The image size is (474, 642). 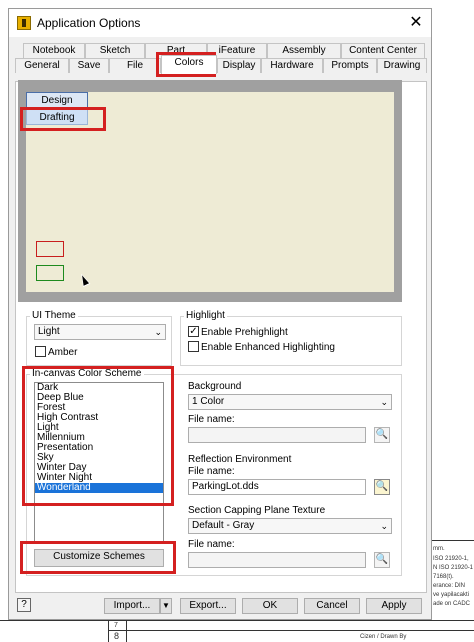 I want to click on background-file-label: File name:, so click(x=211, y=419).